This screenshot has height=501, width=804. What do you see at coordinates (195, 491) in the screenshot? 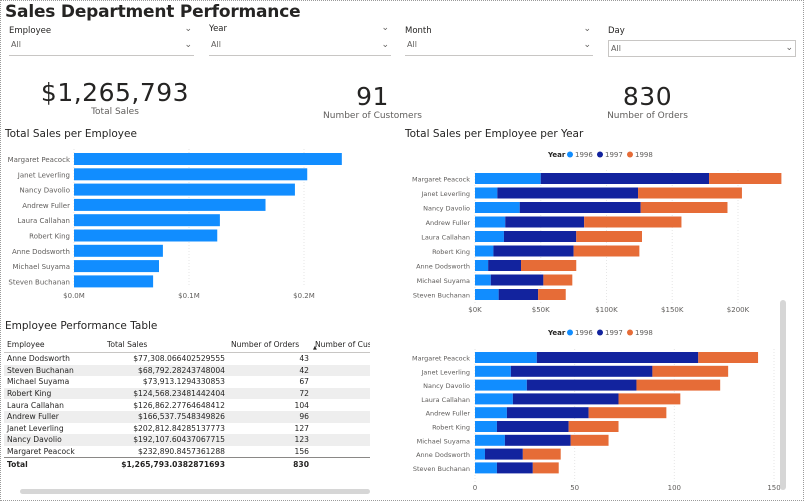
I see `horizontal-scrollbar` at bounding box center [195, 491].